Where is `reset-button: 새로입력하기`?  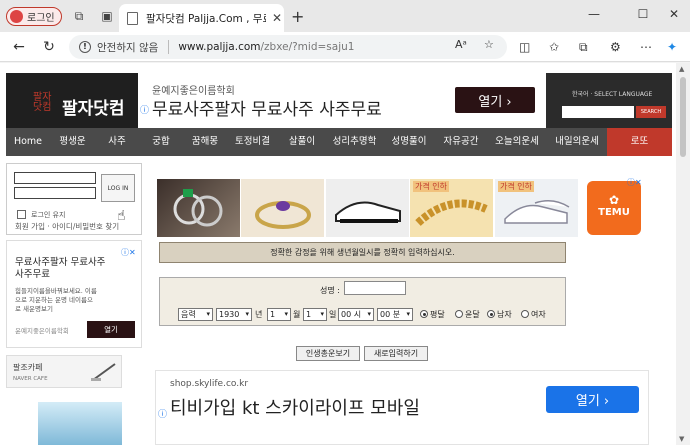 reset-button: 새로입력하기 is located at coordinates (396, 353).